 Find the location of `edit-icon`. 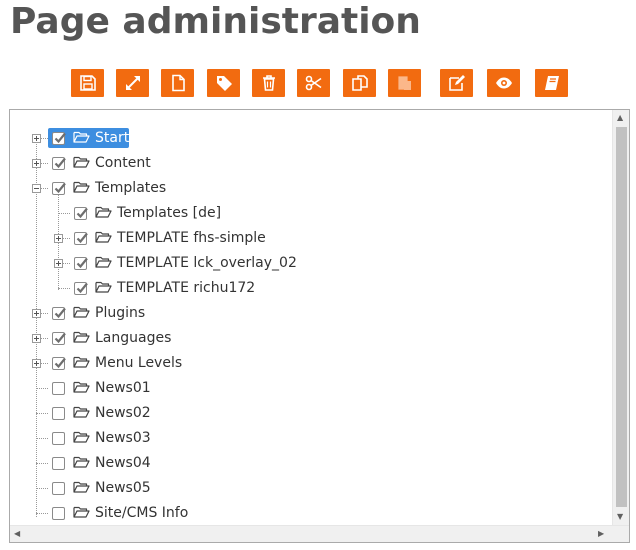

edit-icon is located at coordinates (456, 83).